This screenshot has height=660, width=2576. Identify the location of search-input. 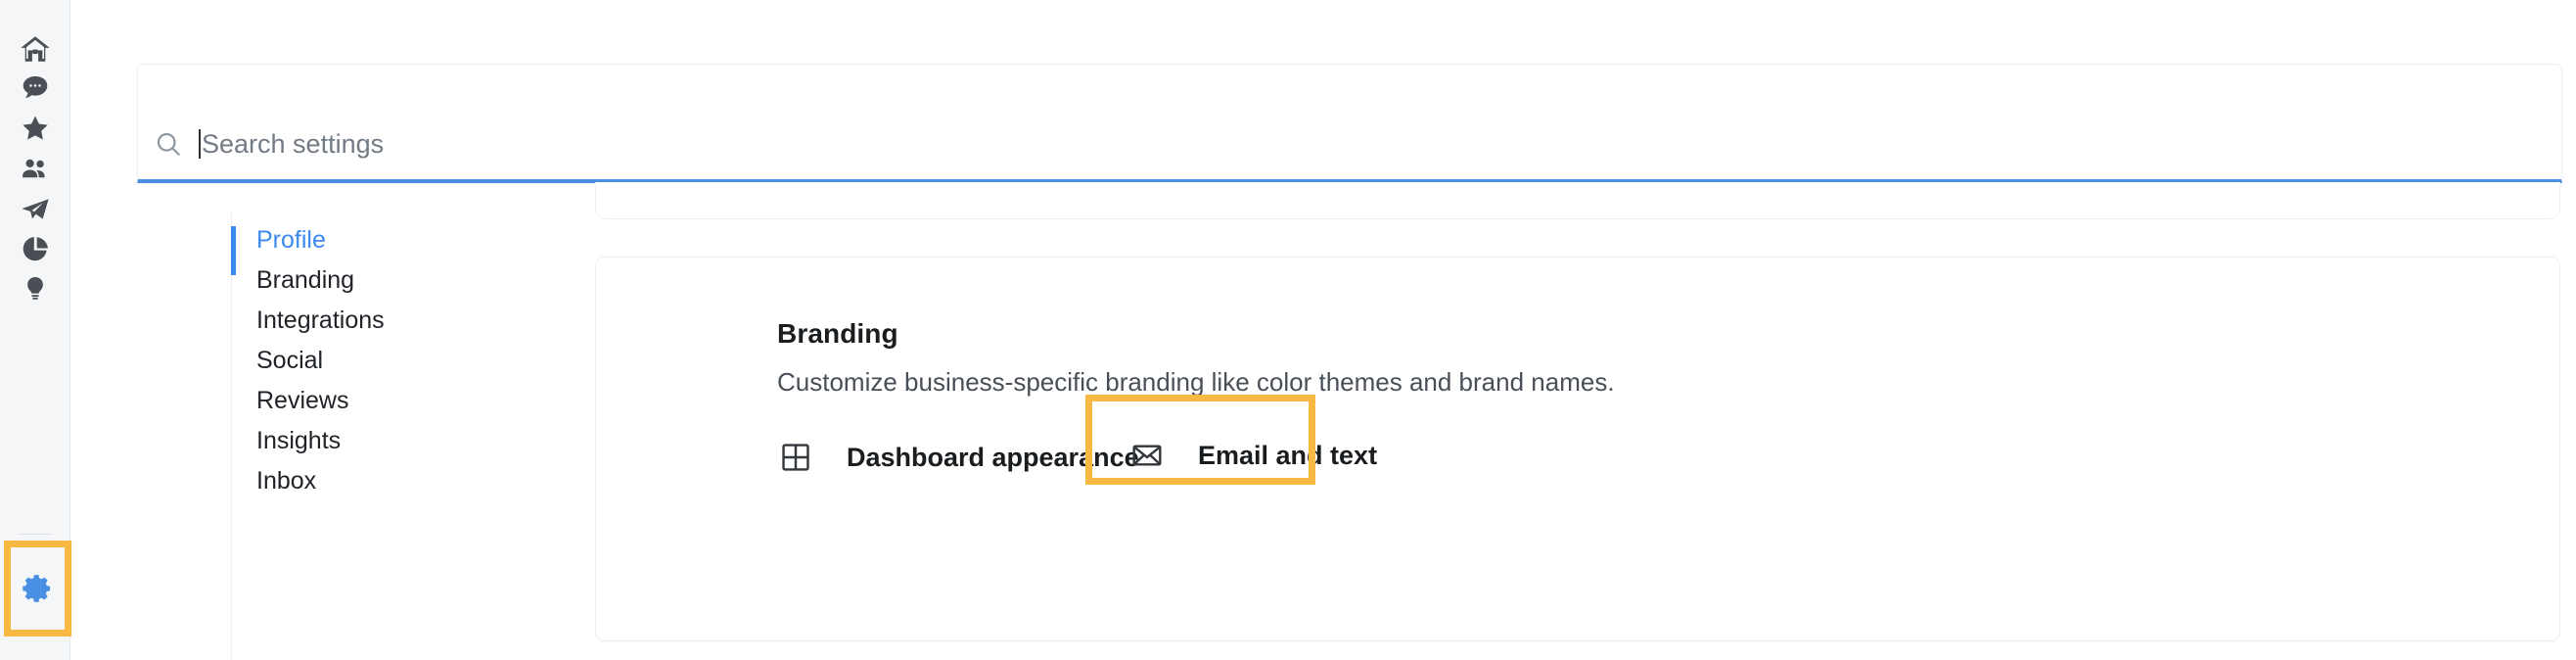
(1381, 144).